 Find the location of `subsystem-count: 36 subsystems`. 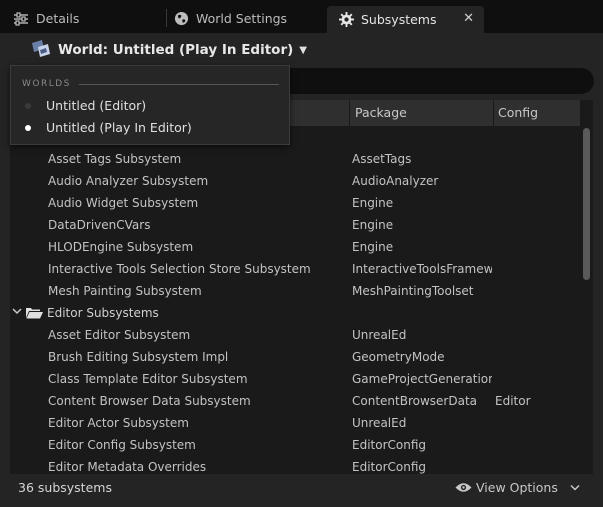

subsystem-count: 36 subsystems is located at coordinates (65, 487).